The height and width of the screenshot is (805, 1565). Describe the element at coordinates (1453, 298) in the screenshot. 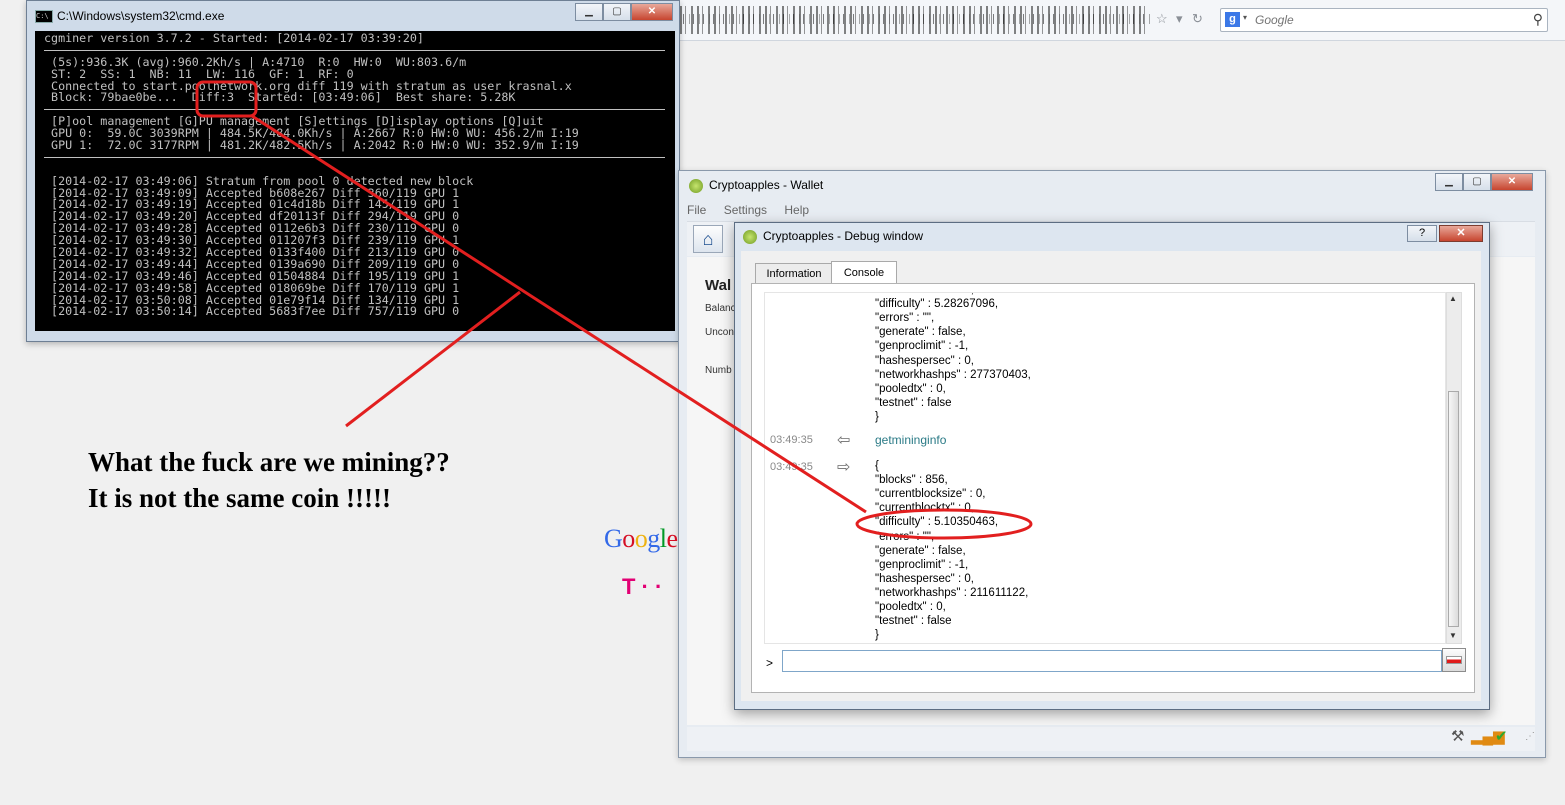

I see `scroll-up-icon: ▲` at that location.